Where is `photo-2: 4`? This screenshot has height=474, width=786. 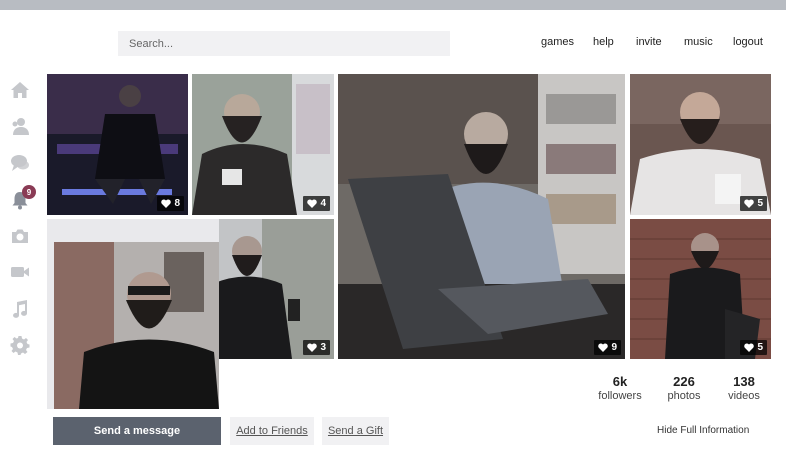
photo-2: 4 is located at coordinates (263, 144).